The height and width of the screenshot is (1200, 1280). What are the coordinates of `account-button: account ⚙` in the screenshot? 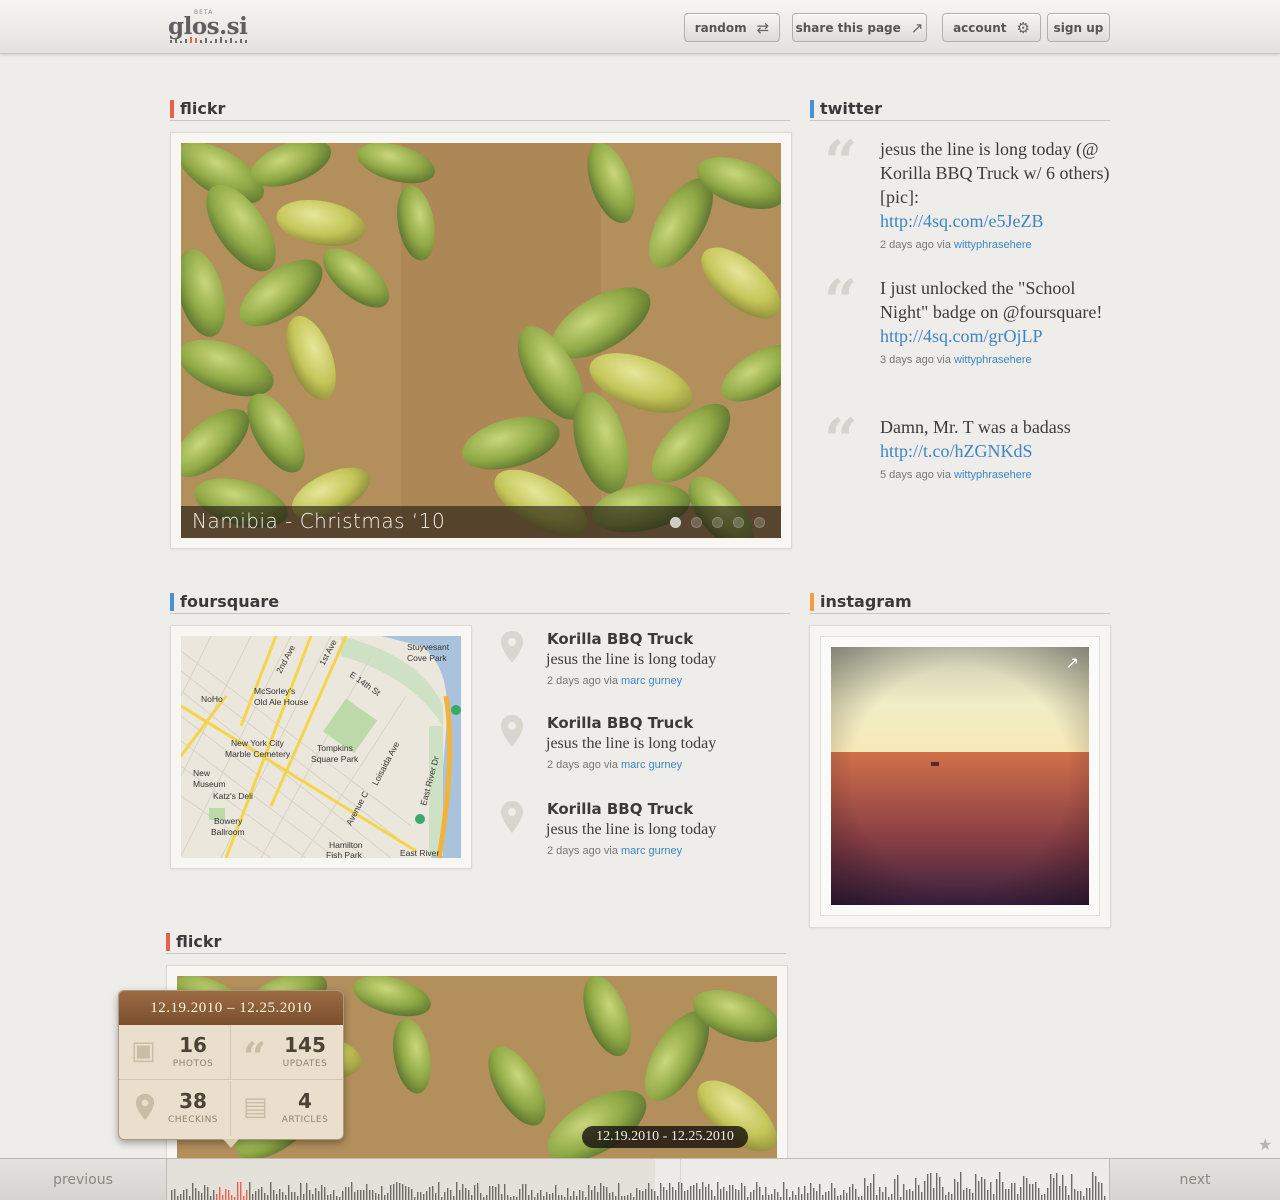 It's located at (991, 27).